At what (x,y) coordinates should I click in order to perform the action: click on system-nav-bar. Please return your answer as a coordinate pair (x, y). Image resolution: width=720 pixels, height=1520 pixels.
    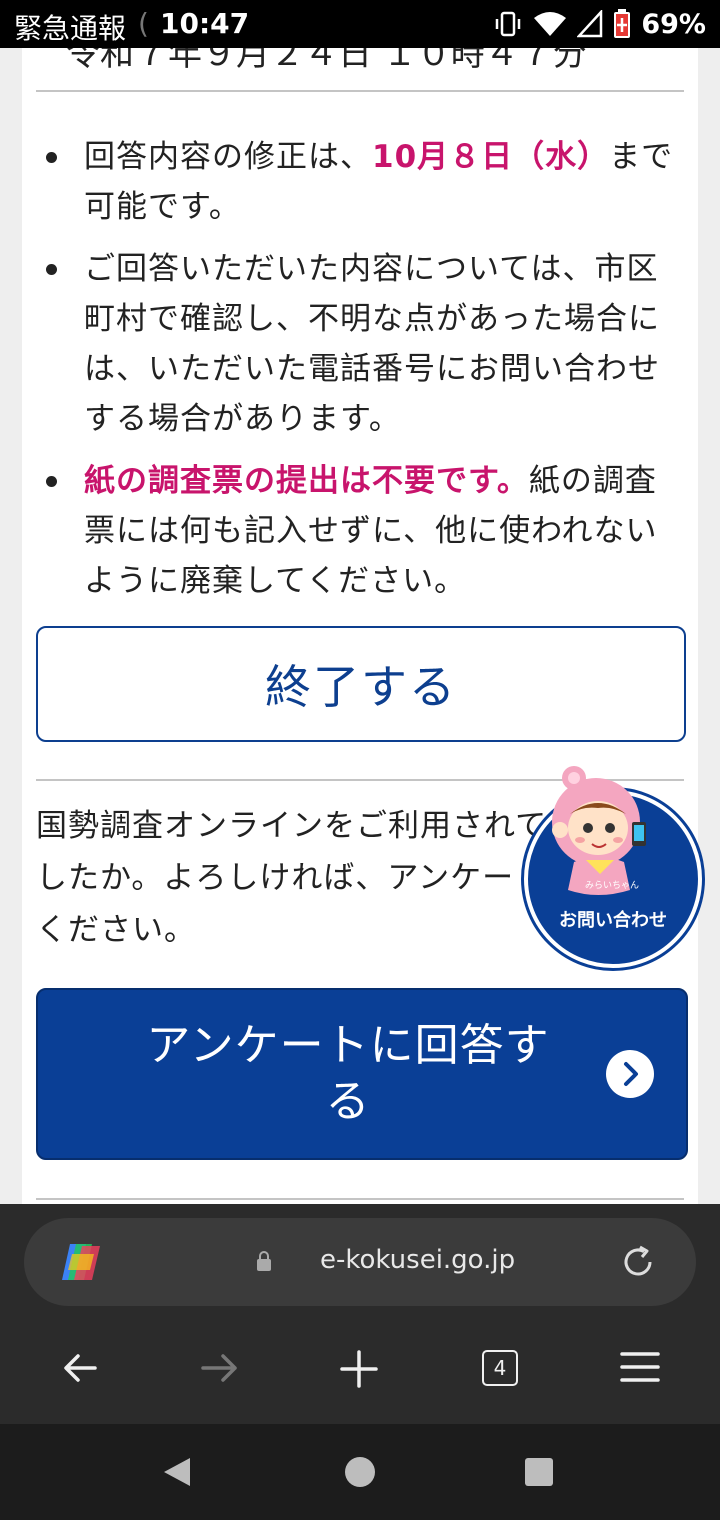
    Looking at the image, I should click on (360, 1472).